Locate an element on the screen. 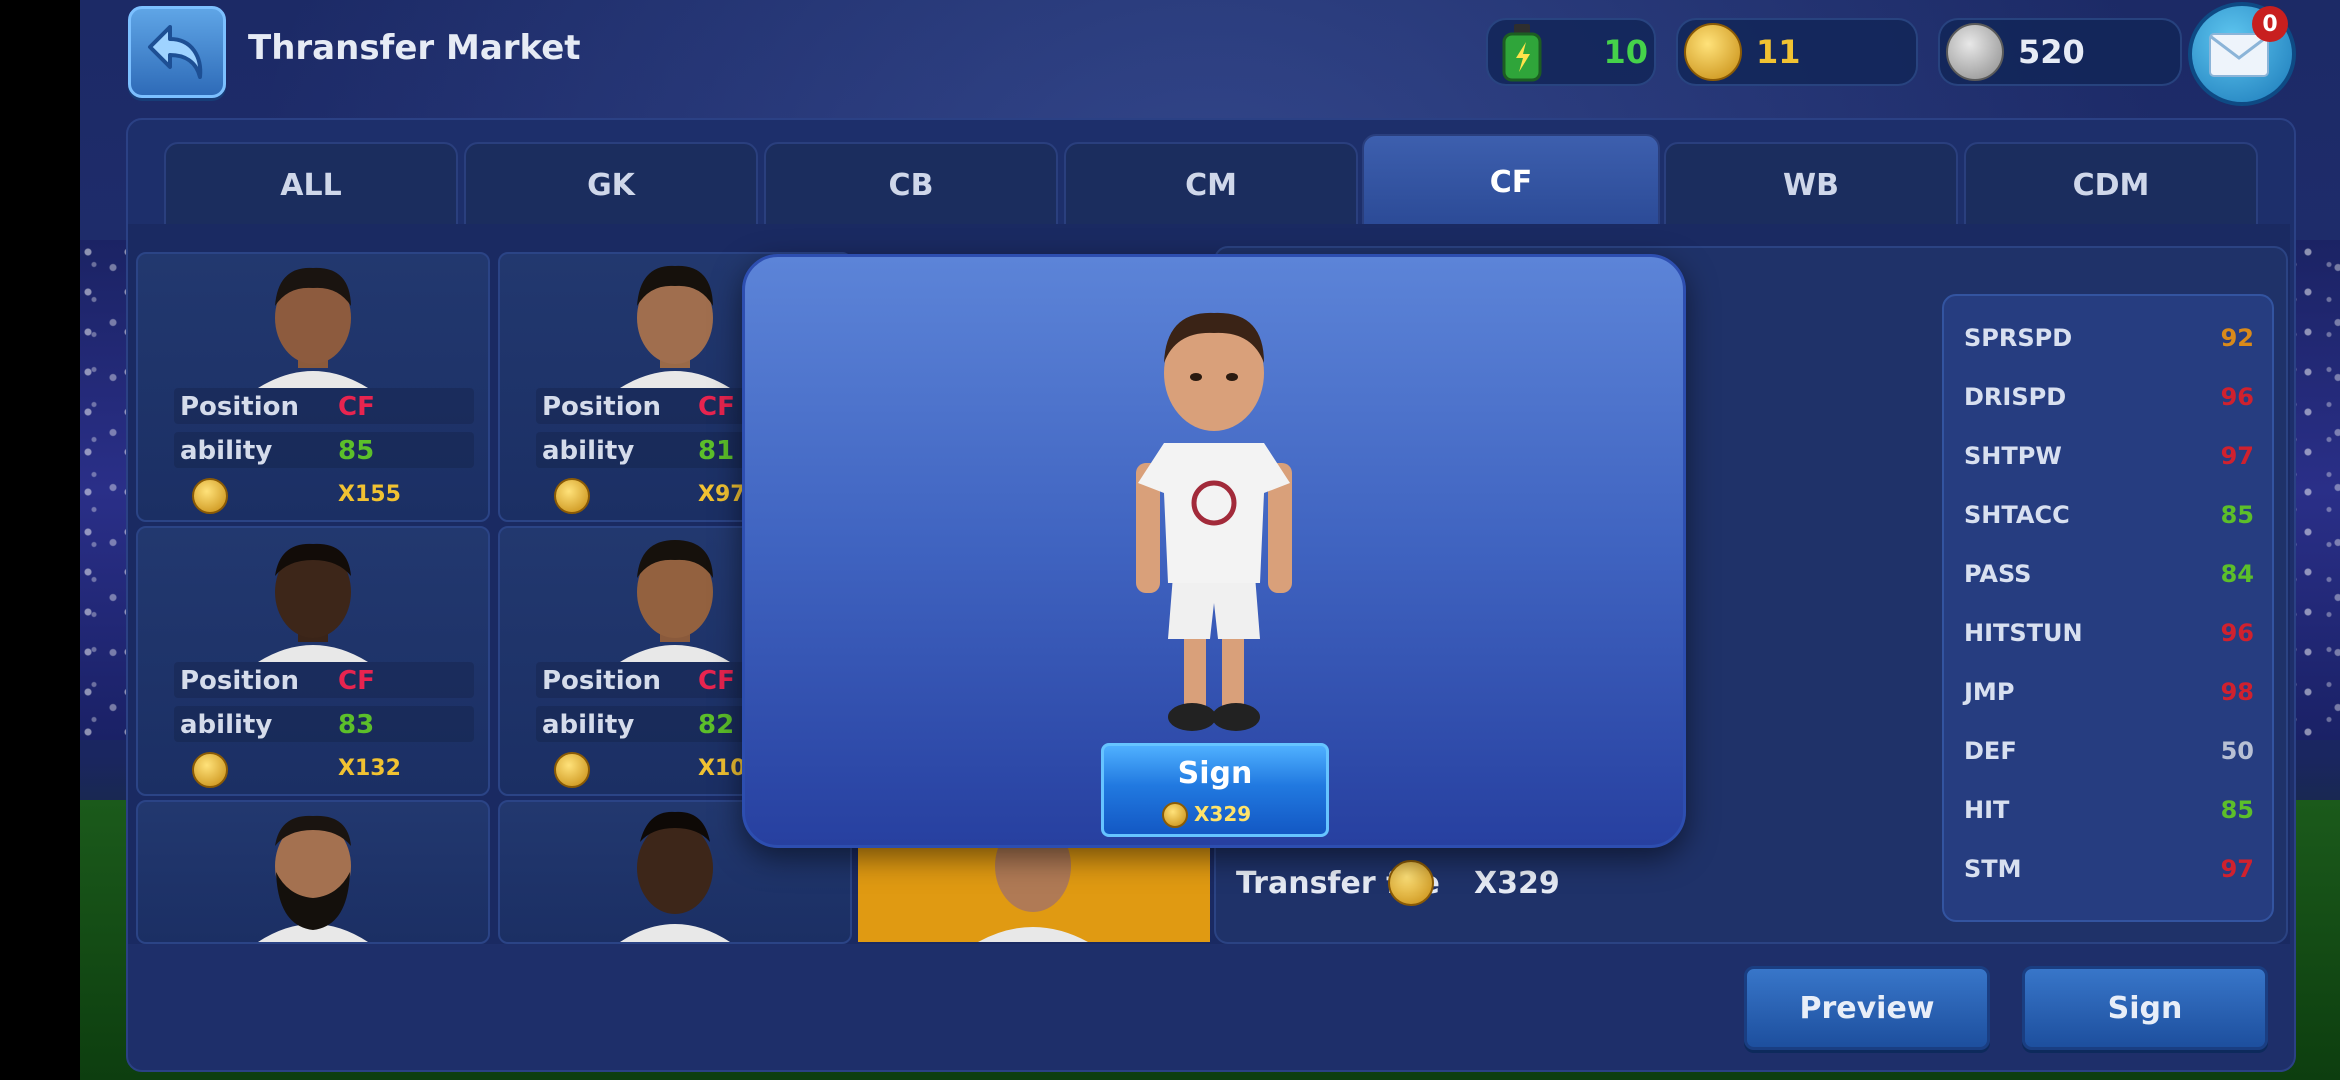  player-model is located at coordinates (1214, 521).